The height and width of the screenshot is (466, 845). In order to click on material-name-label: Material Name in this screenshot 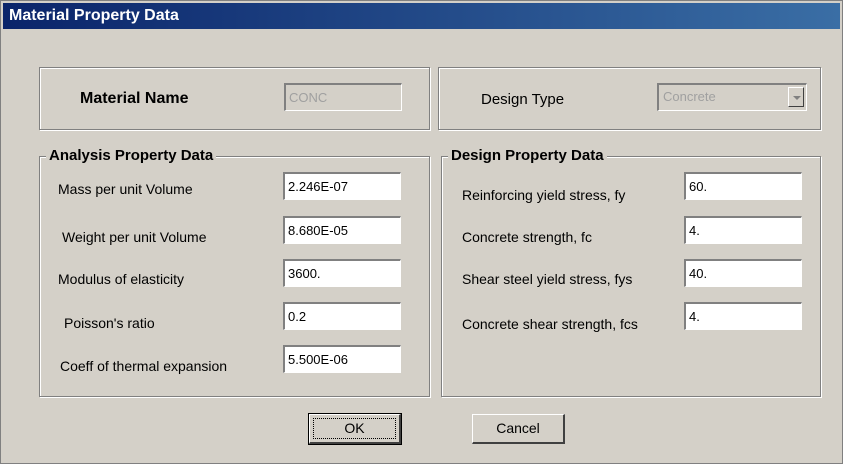, I will do `click(134, 98)`.